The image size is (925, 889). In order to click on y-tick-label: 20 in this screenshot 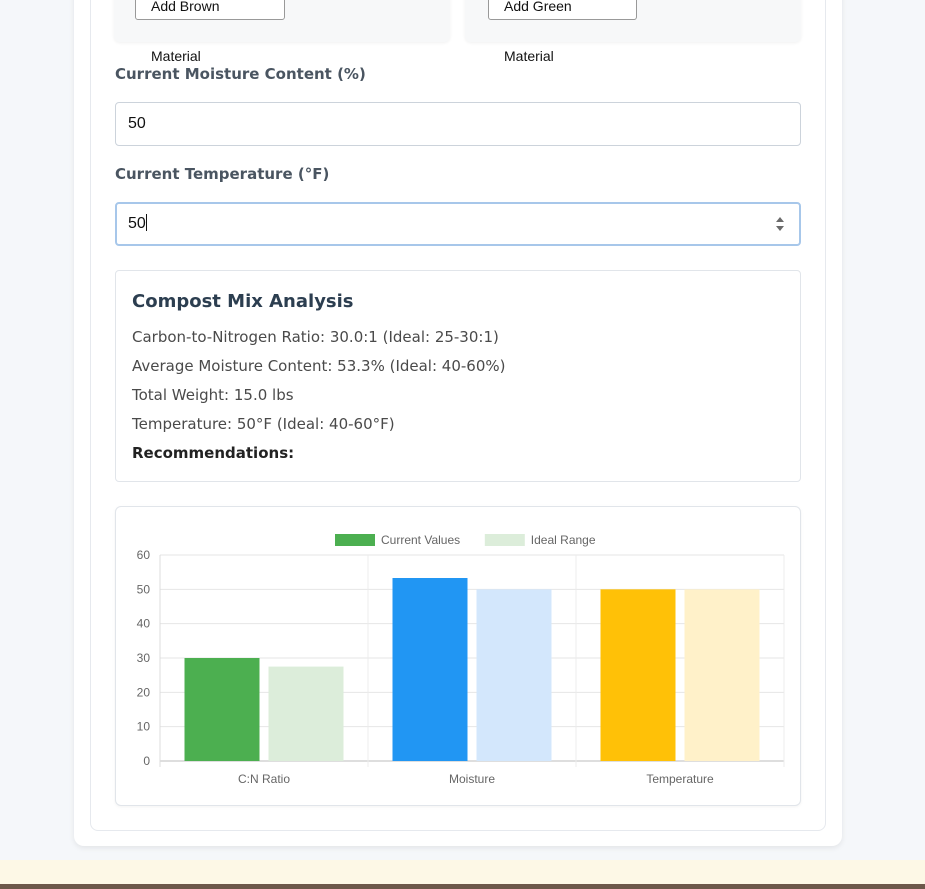, I will do `click(144, 692)`.